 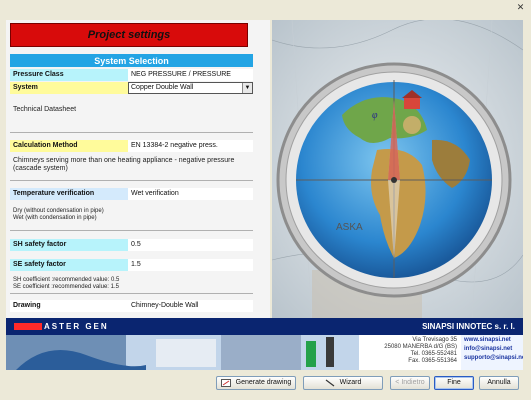 What do you see at coordinates (40, 168) in the screenshot?
I see `calc-description-line-2: (cascade system)` at bounding box center [40, 168].